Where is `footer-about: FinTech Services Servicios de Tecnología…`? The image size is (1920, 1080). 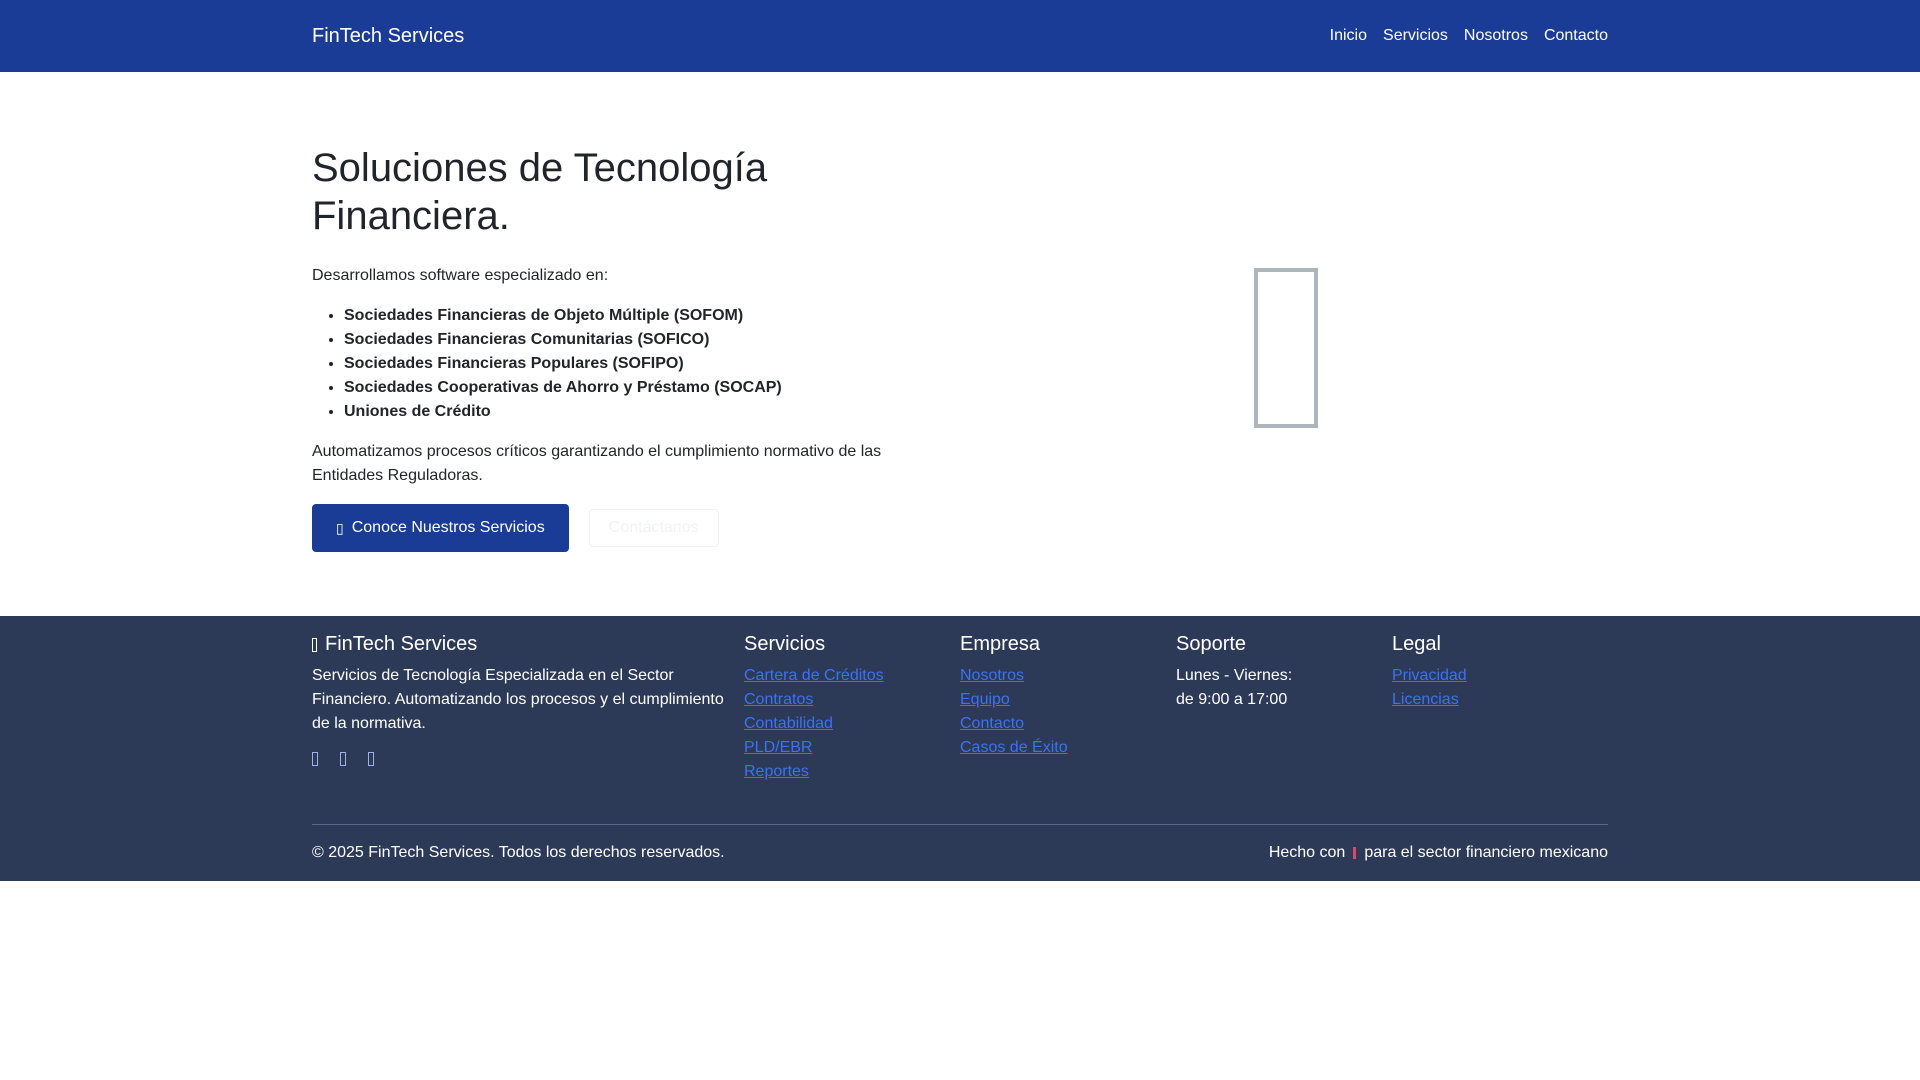
footer-about: FinTech Services Servicios de Tecnología… is located at coordinates (528, 708).